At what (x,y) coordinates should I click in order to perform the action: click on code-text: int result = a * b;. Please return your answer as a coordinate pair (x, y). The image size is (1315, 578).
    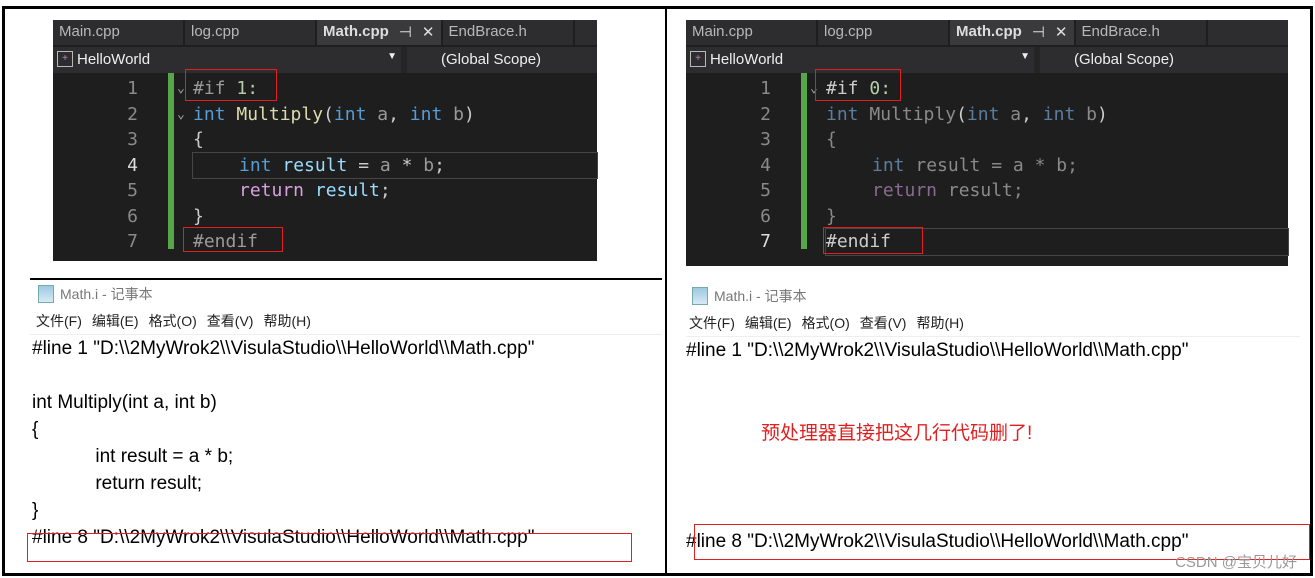
    Looking at the image, I should click on (342, 165).